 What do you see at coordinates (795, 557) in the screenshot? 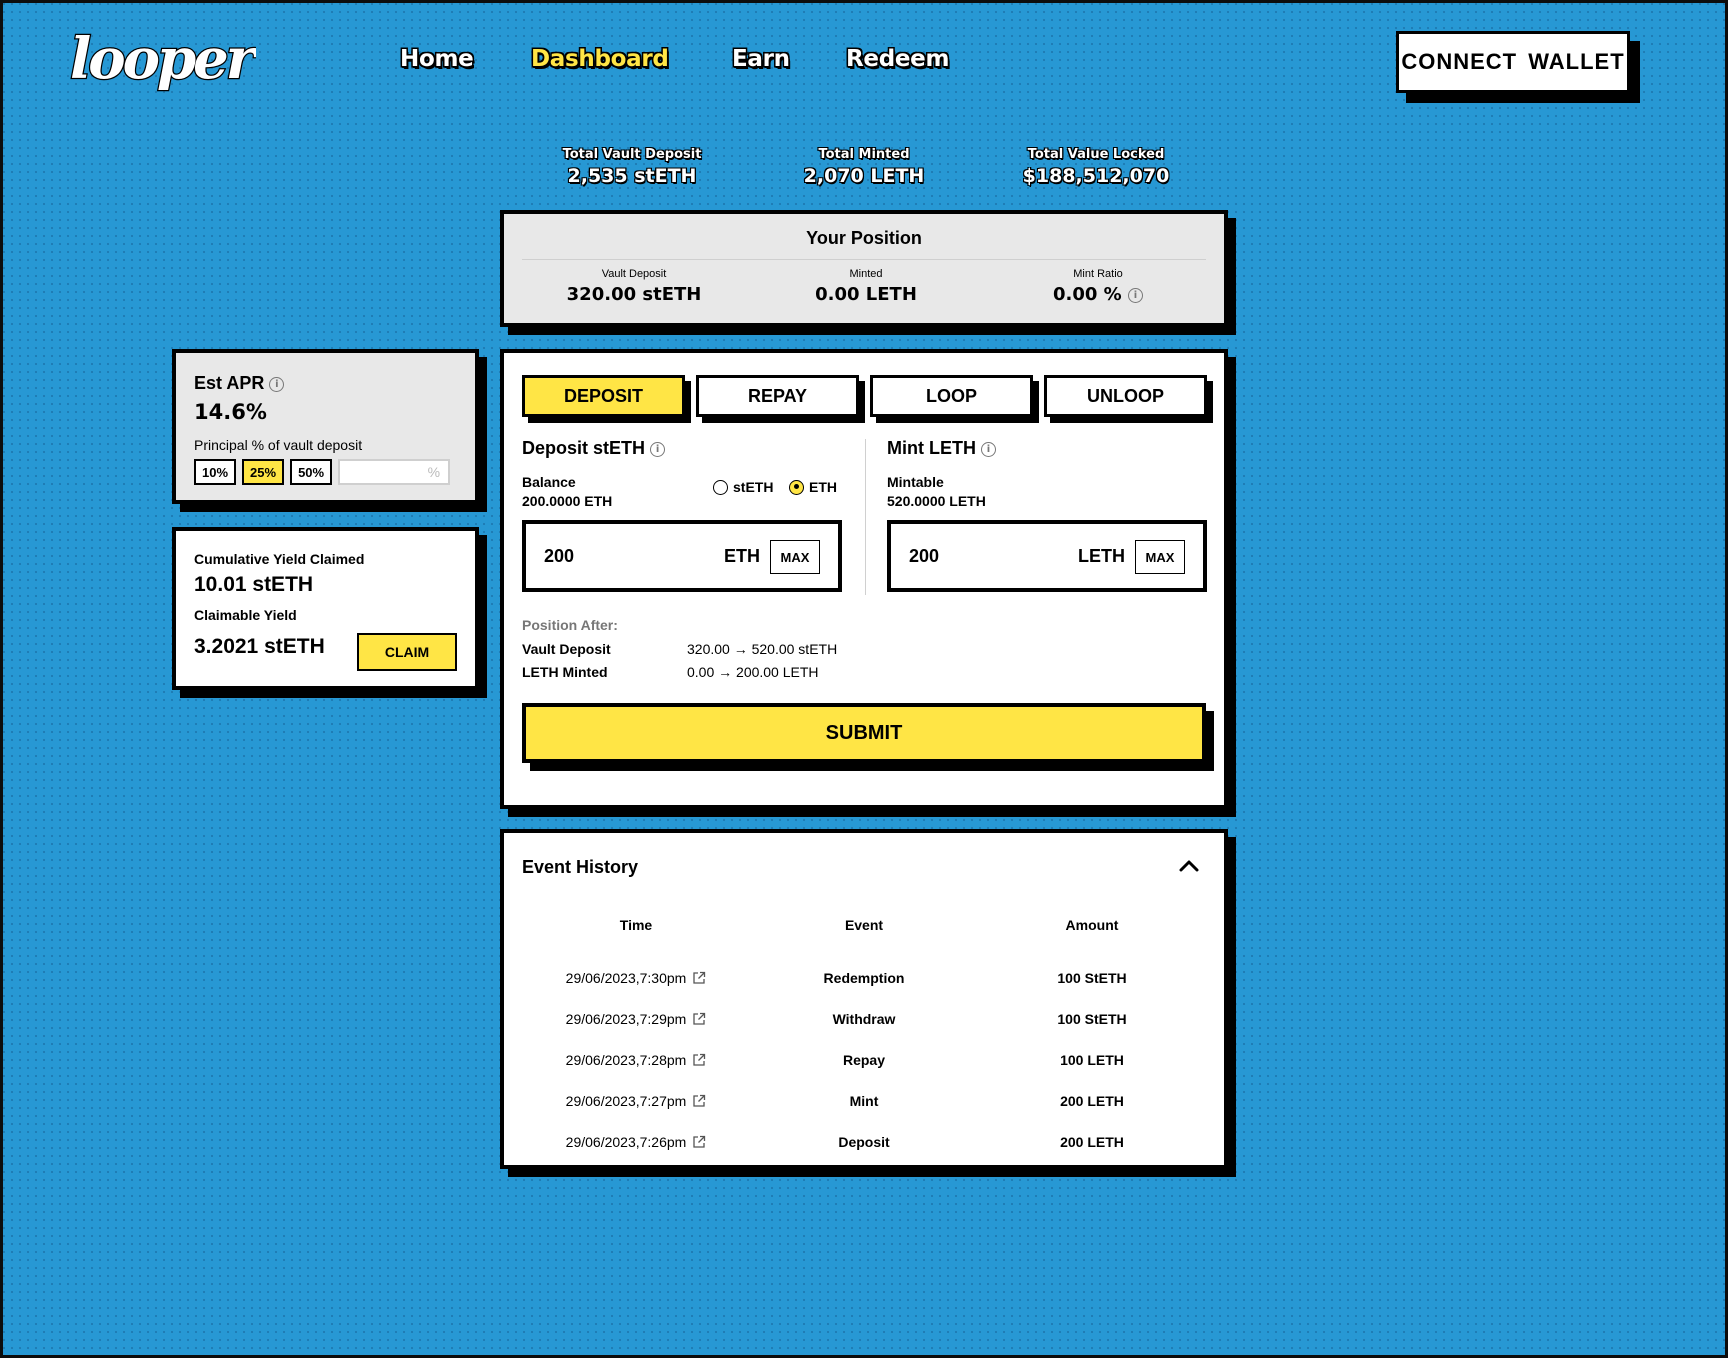
I see `deposit-max-button: MAX` at bounding box center [795, 557].